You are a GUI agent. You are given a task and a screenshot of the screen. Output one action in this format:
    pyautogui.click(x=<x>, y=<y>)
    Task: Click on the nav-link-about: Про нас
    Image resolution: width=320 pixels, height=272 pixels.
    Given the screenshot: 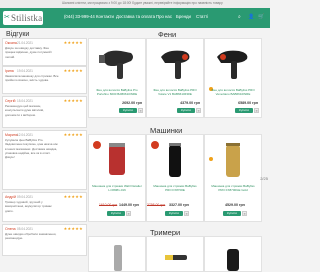 What is the action you would take?
    pyautogui.click(x=164, y=16)
    